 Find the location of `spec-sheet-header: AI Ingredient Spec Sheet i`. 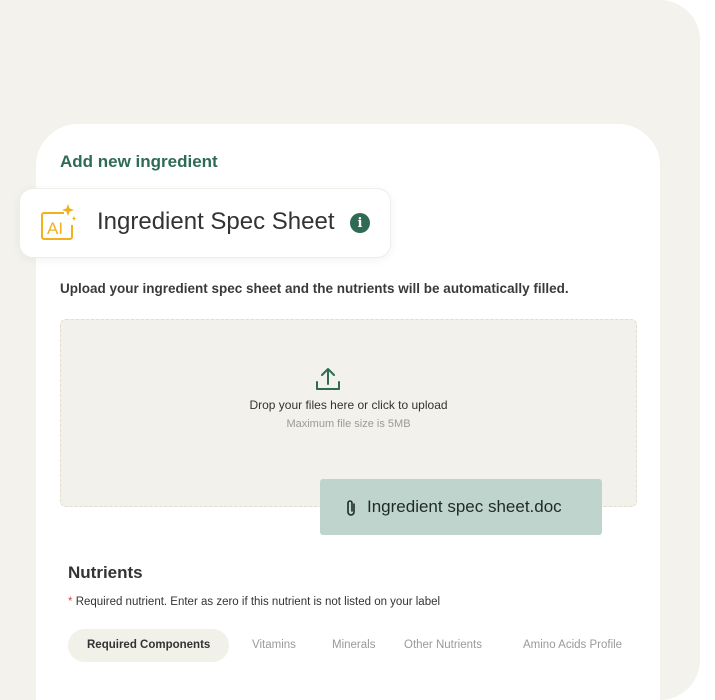

spec-sheet-header: AI Ingredient Spec Sheet i is located at coordinates (205, 223).